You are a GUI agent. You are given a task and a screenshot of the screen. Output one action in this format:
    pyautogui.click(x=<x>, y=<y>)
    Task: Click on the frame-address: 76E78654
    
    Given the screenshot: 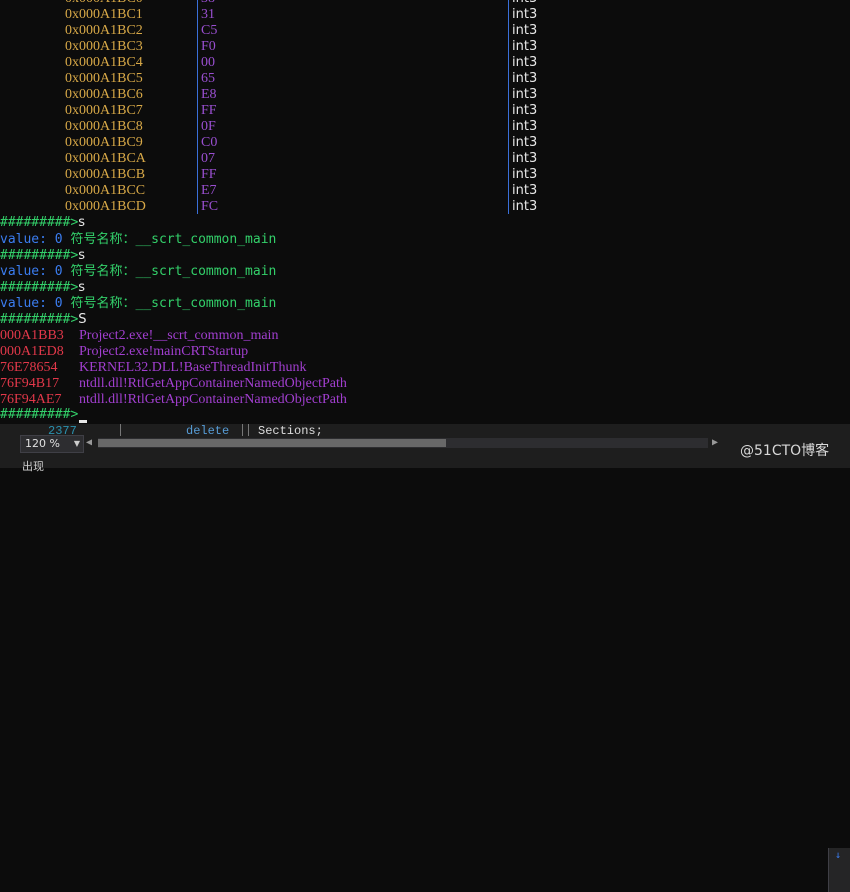 What is the action you would take?
    pyautogui.click(x=29, y=367)
    